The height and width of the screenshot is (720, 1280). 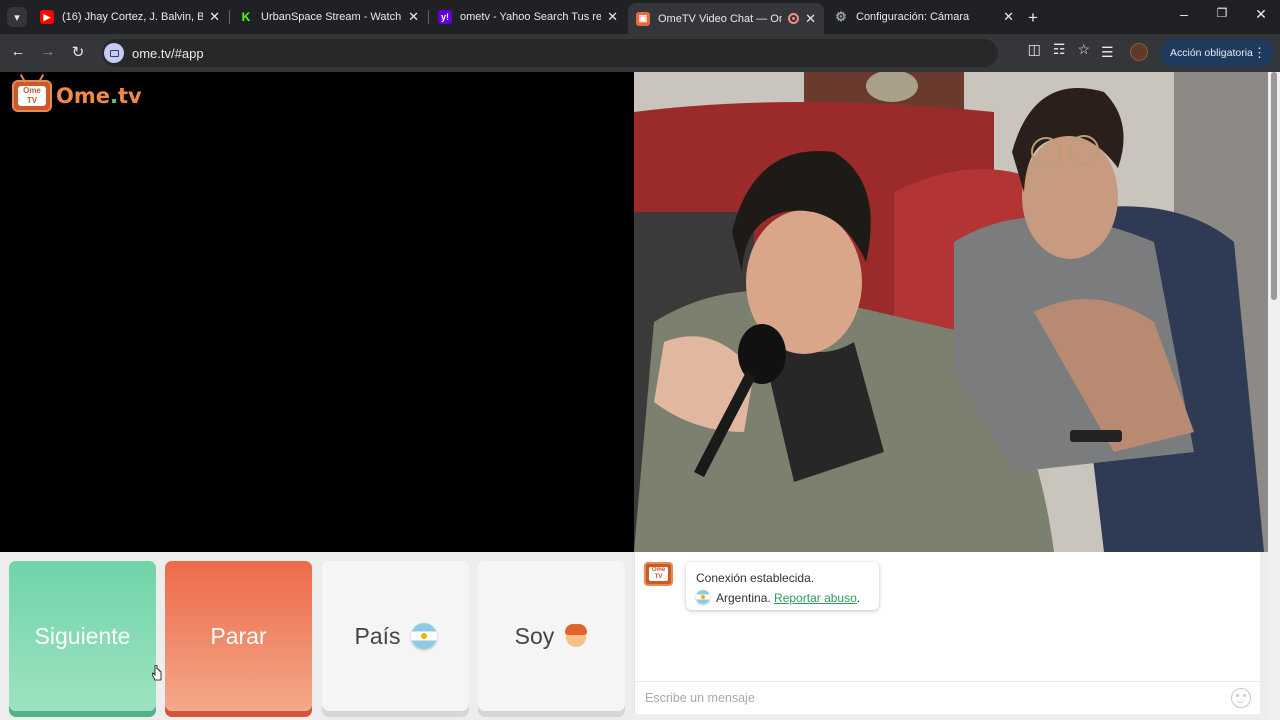 I want to click on country-label: País, so click(x=377, y=635).